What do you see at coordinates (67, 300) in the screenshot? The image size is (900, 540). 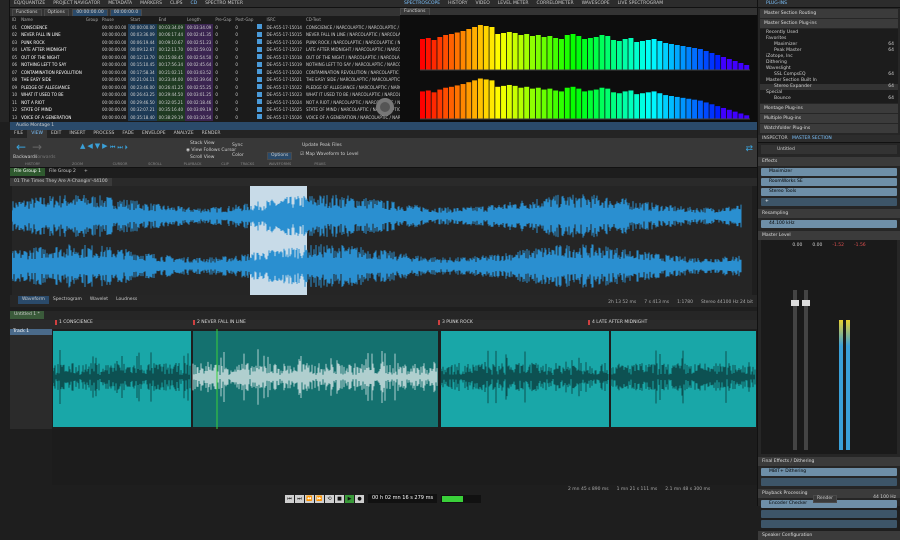 I see `wave-view-tab: Spectrogram` at bounding box center [67, 300].